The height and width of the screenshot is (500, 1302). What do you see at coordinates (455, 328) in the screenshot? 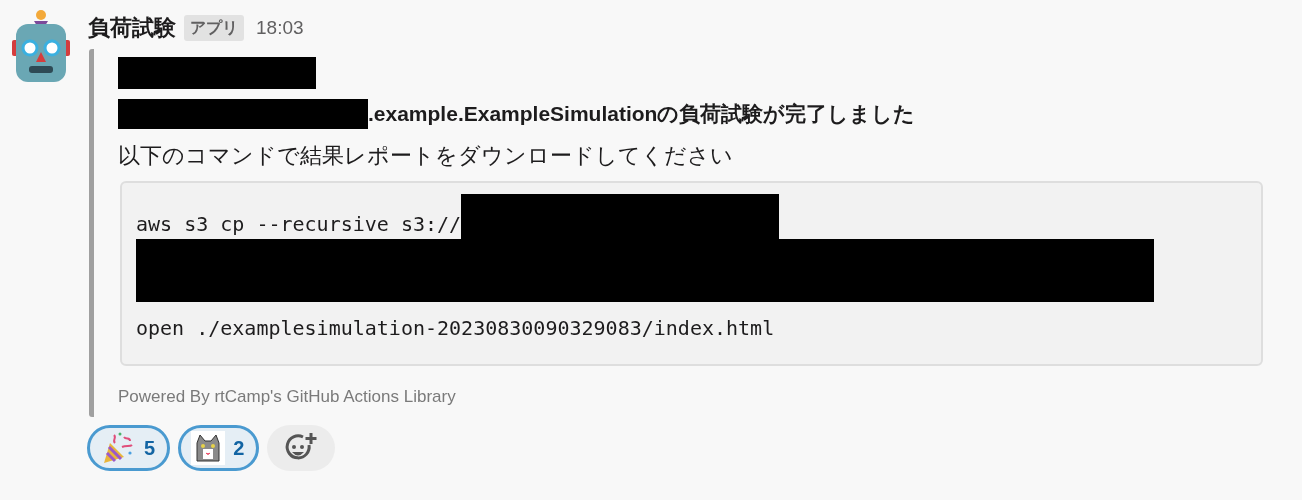
I see `code-line: open ./examplesimulation-20230830090329083/index.html` at bounding box center [455, 328].